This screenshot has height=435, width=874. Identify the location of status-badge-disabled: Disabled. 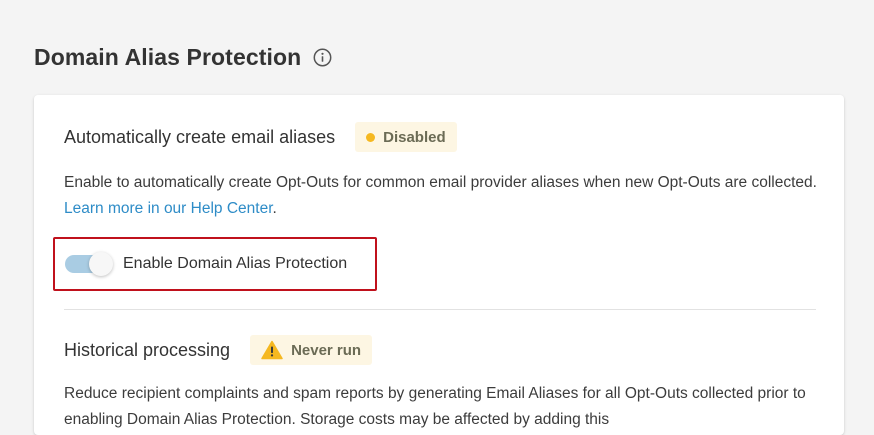
(406, 137).